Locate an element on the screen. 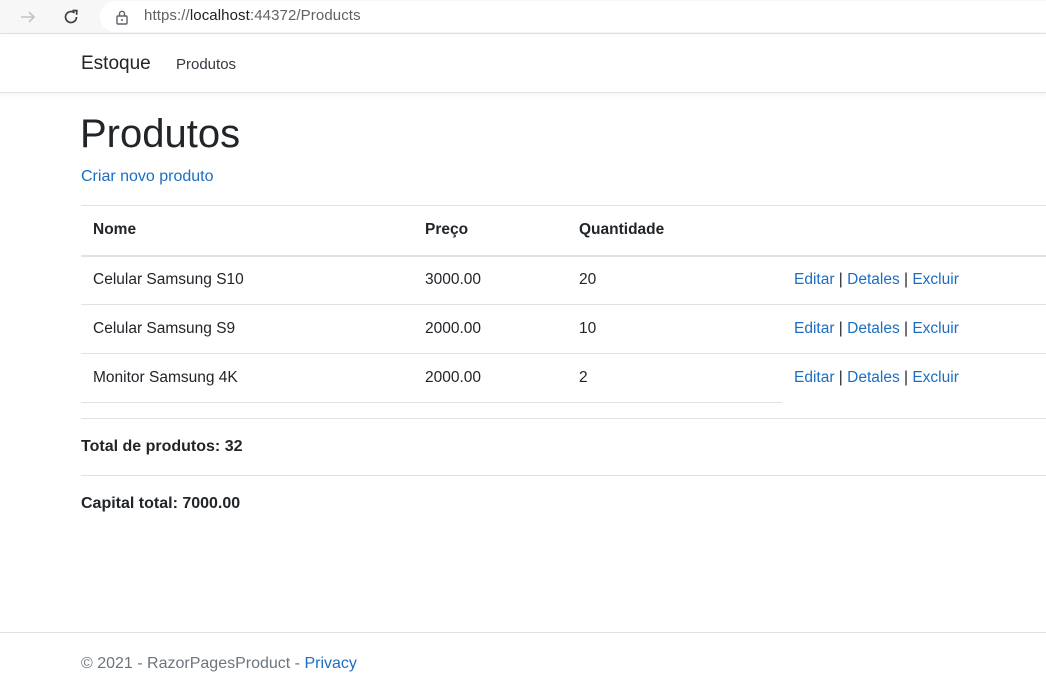 This screenshot has width=1046, height=687. footer-text: © 2021 - RazorPagesProduct - Privacy is located at coordinates (219, 664).